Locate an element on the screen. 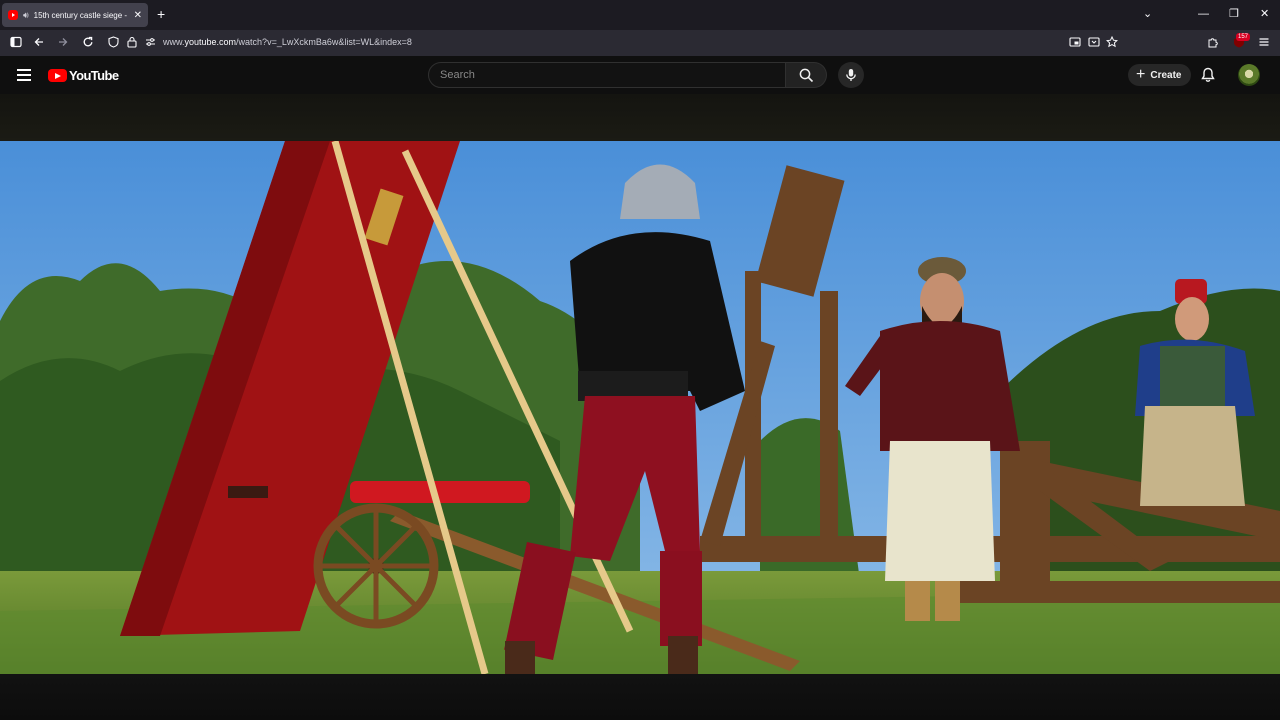  search-icon is located at coordinates (806, 75).